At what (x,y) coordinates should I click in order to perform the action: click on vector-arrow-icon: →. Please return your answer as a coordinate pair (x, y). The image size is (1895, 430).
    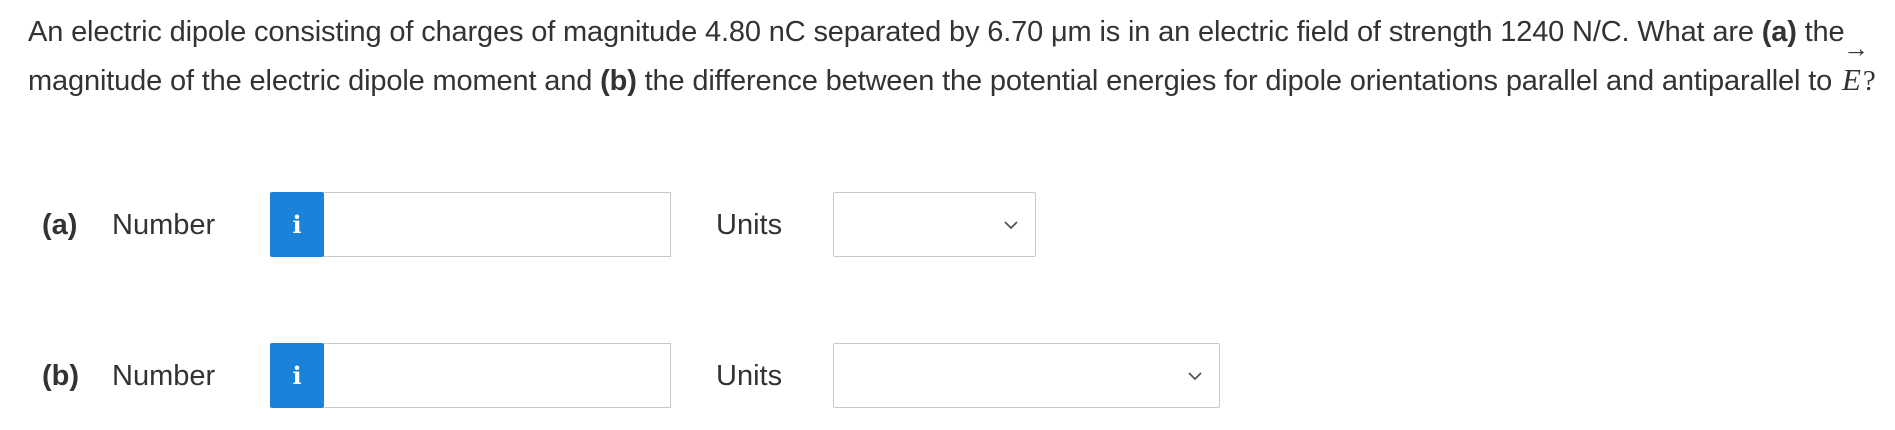
    Looking at the image, I should click on (1856, 48).